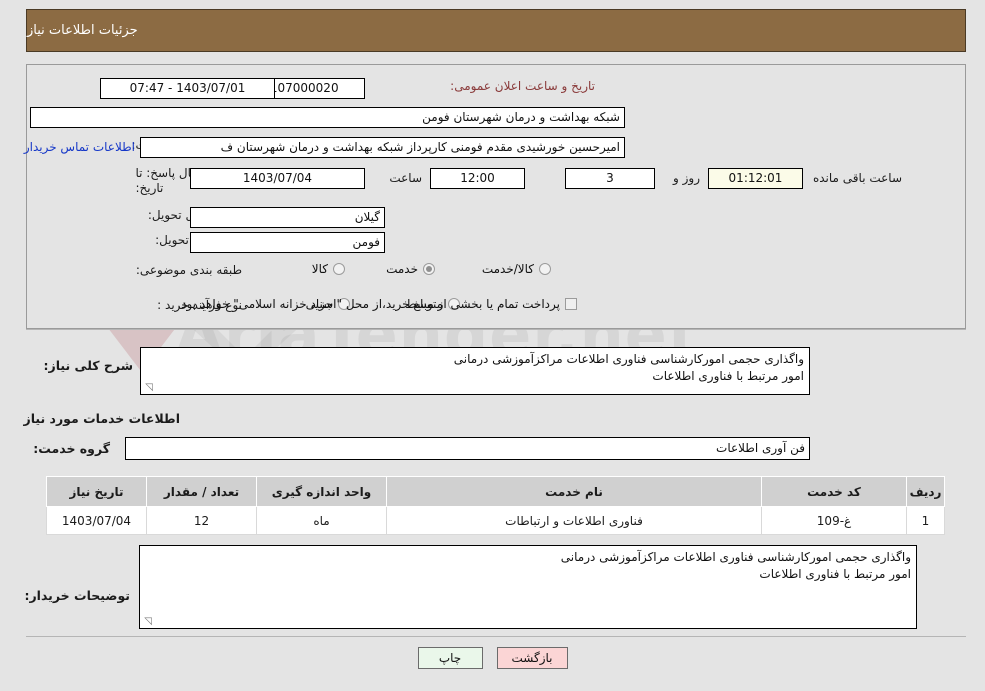 The image size is (985, 691). What do you see at coordinates (277, 178) in the screenshot?
I see `deadline-date-field: 1403/07/04` at bounding box center [277, 178].